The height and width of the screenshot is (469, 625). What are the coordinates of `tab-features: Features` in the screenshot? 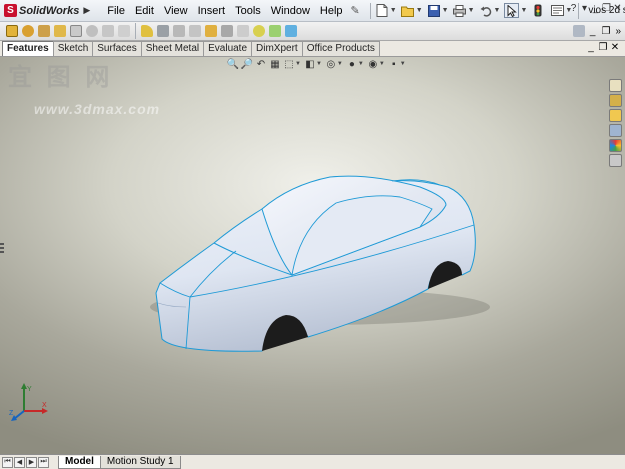 It's located at (28, 48).